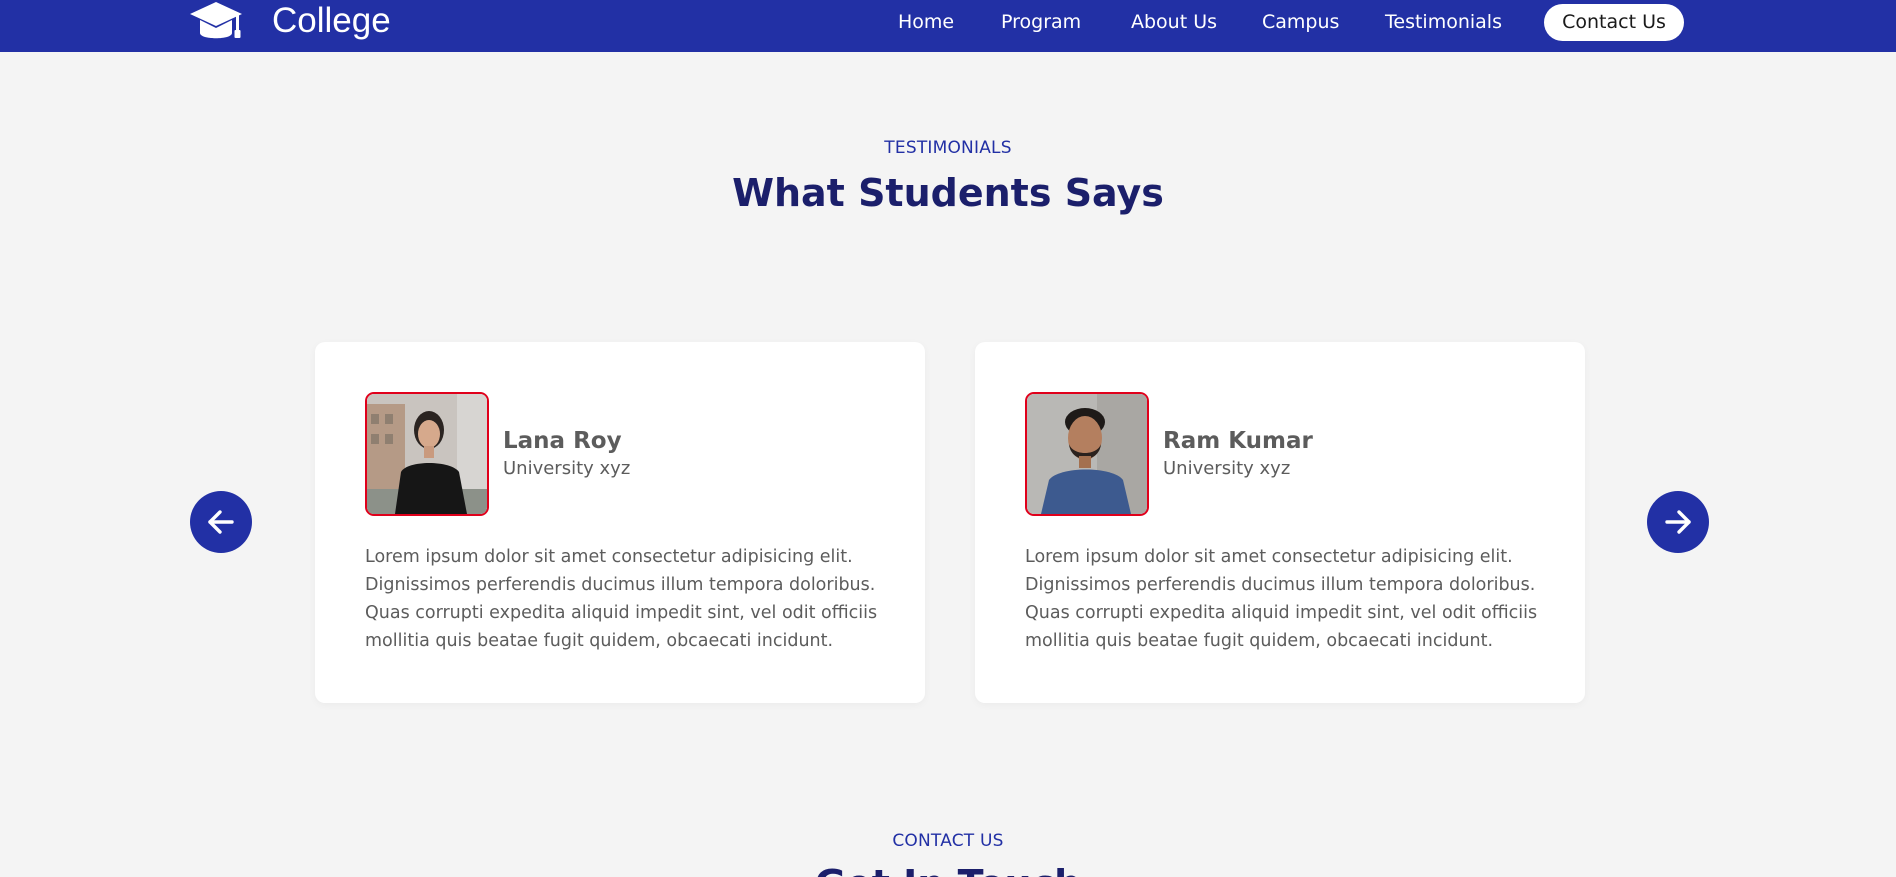 Image resolution: width=1896 pixels, height=877 pixels. What do you see at coordinates (948, 193) in the screenshot?
I see `testimonials-title: What Students Says` at bounding box center [948, 193].